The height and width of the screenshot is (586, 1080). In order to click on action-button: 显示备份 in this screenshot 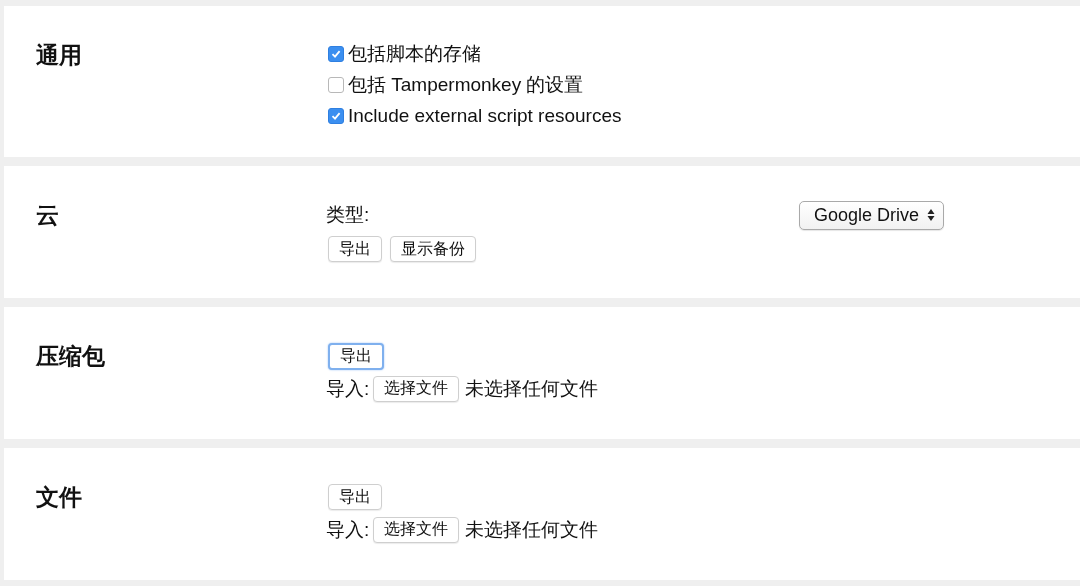, I will do `click(433, 249)`.